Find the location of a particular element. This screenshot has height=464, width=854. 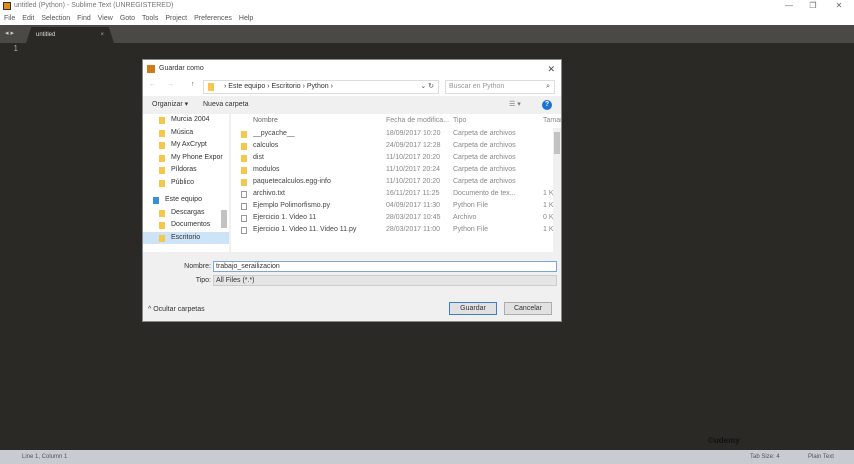

breadcrumb: › Este equipo › Escritorio › Python › ⌄ ↻ is located at coordinates (321, 87).